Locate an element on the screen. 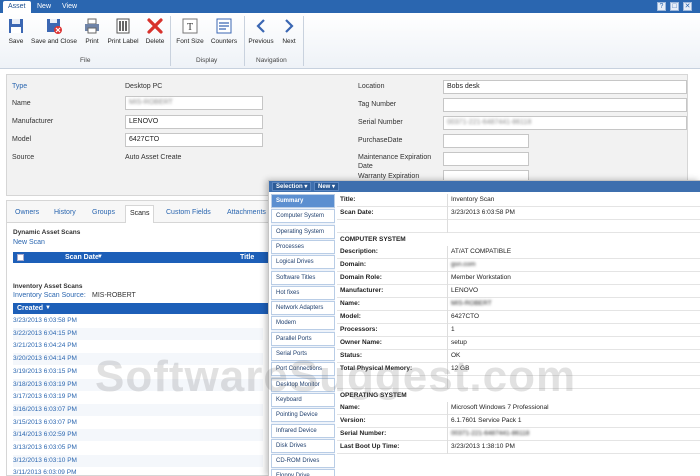  scan-row: 3/16/2013 6:03:07 PM is located at coordinates (138, 409).